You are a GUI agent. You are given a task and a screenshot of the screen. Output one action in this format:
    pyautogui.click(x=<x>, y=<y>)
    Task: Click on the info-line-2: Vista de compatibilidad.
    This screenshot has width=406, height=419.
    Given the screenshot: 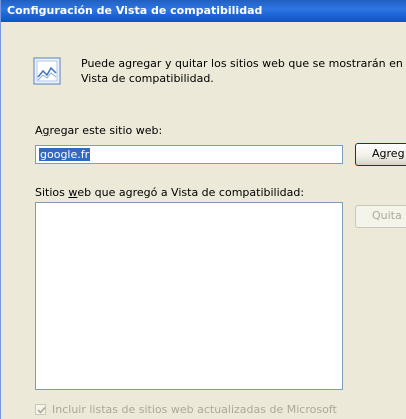 What is the action you would take?
    pyautogui.click(x=147, y=78)
    